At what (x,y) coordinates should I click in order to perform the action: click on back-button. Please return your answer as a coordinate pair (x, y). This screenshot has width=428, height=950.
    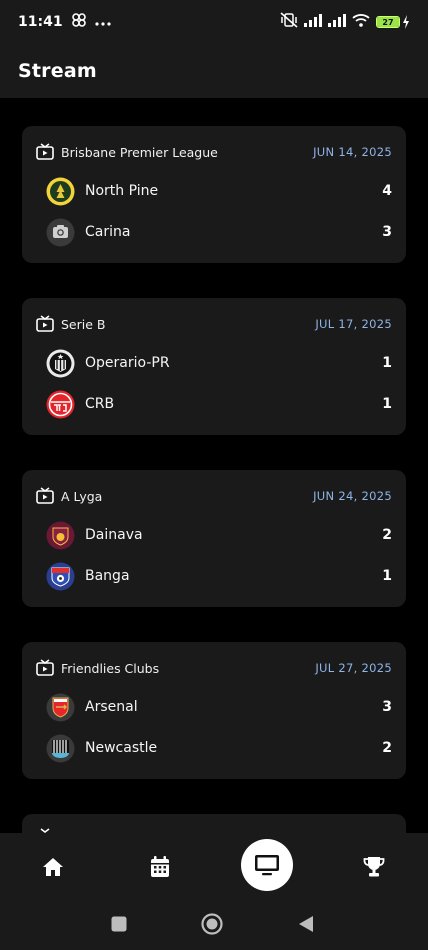
    Looking at the image, I should click on (306, 924).